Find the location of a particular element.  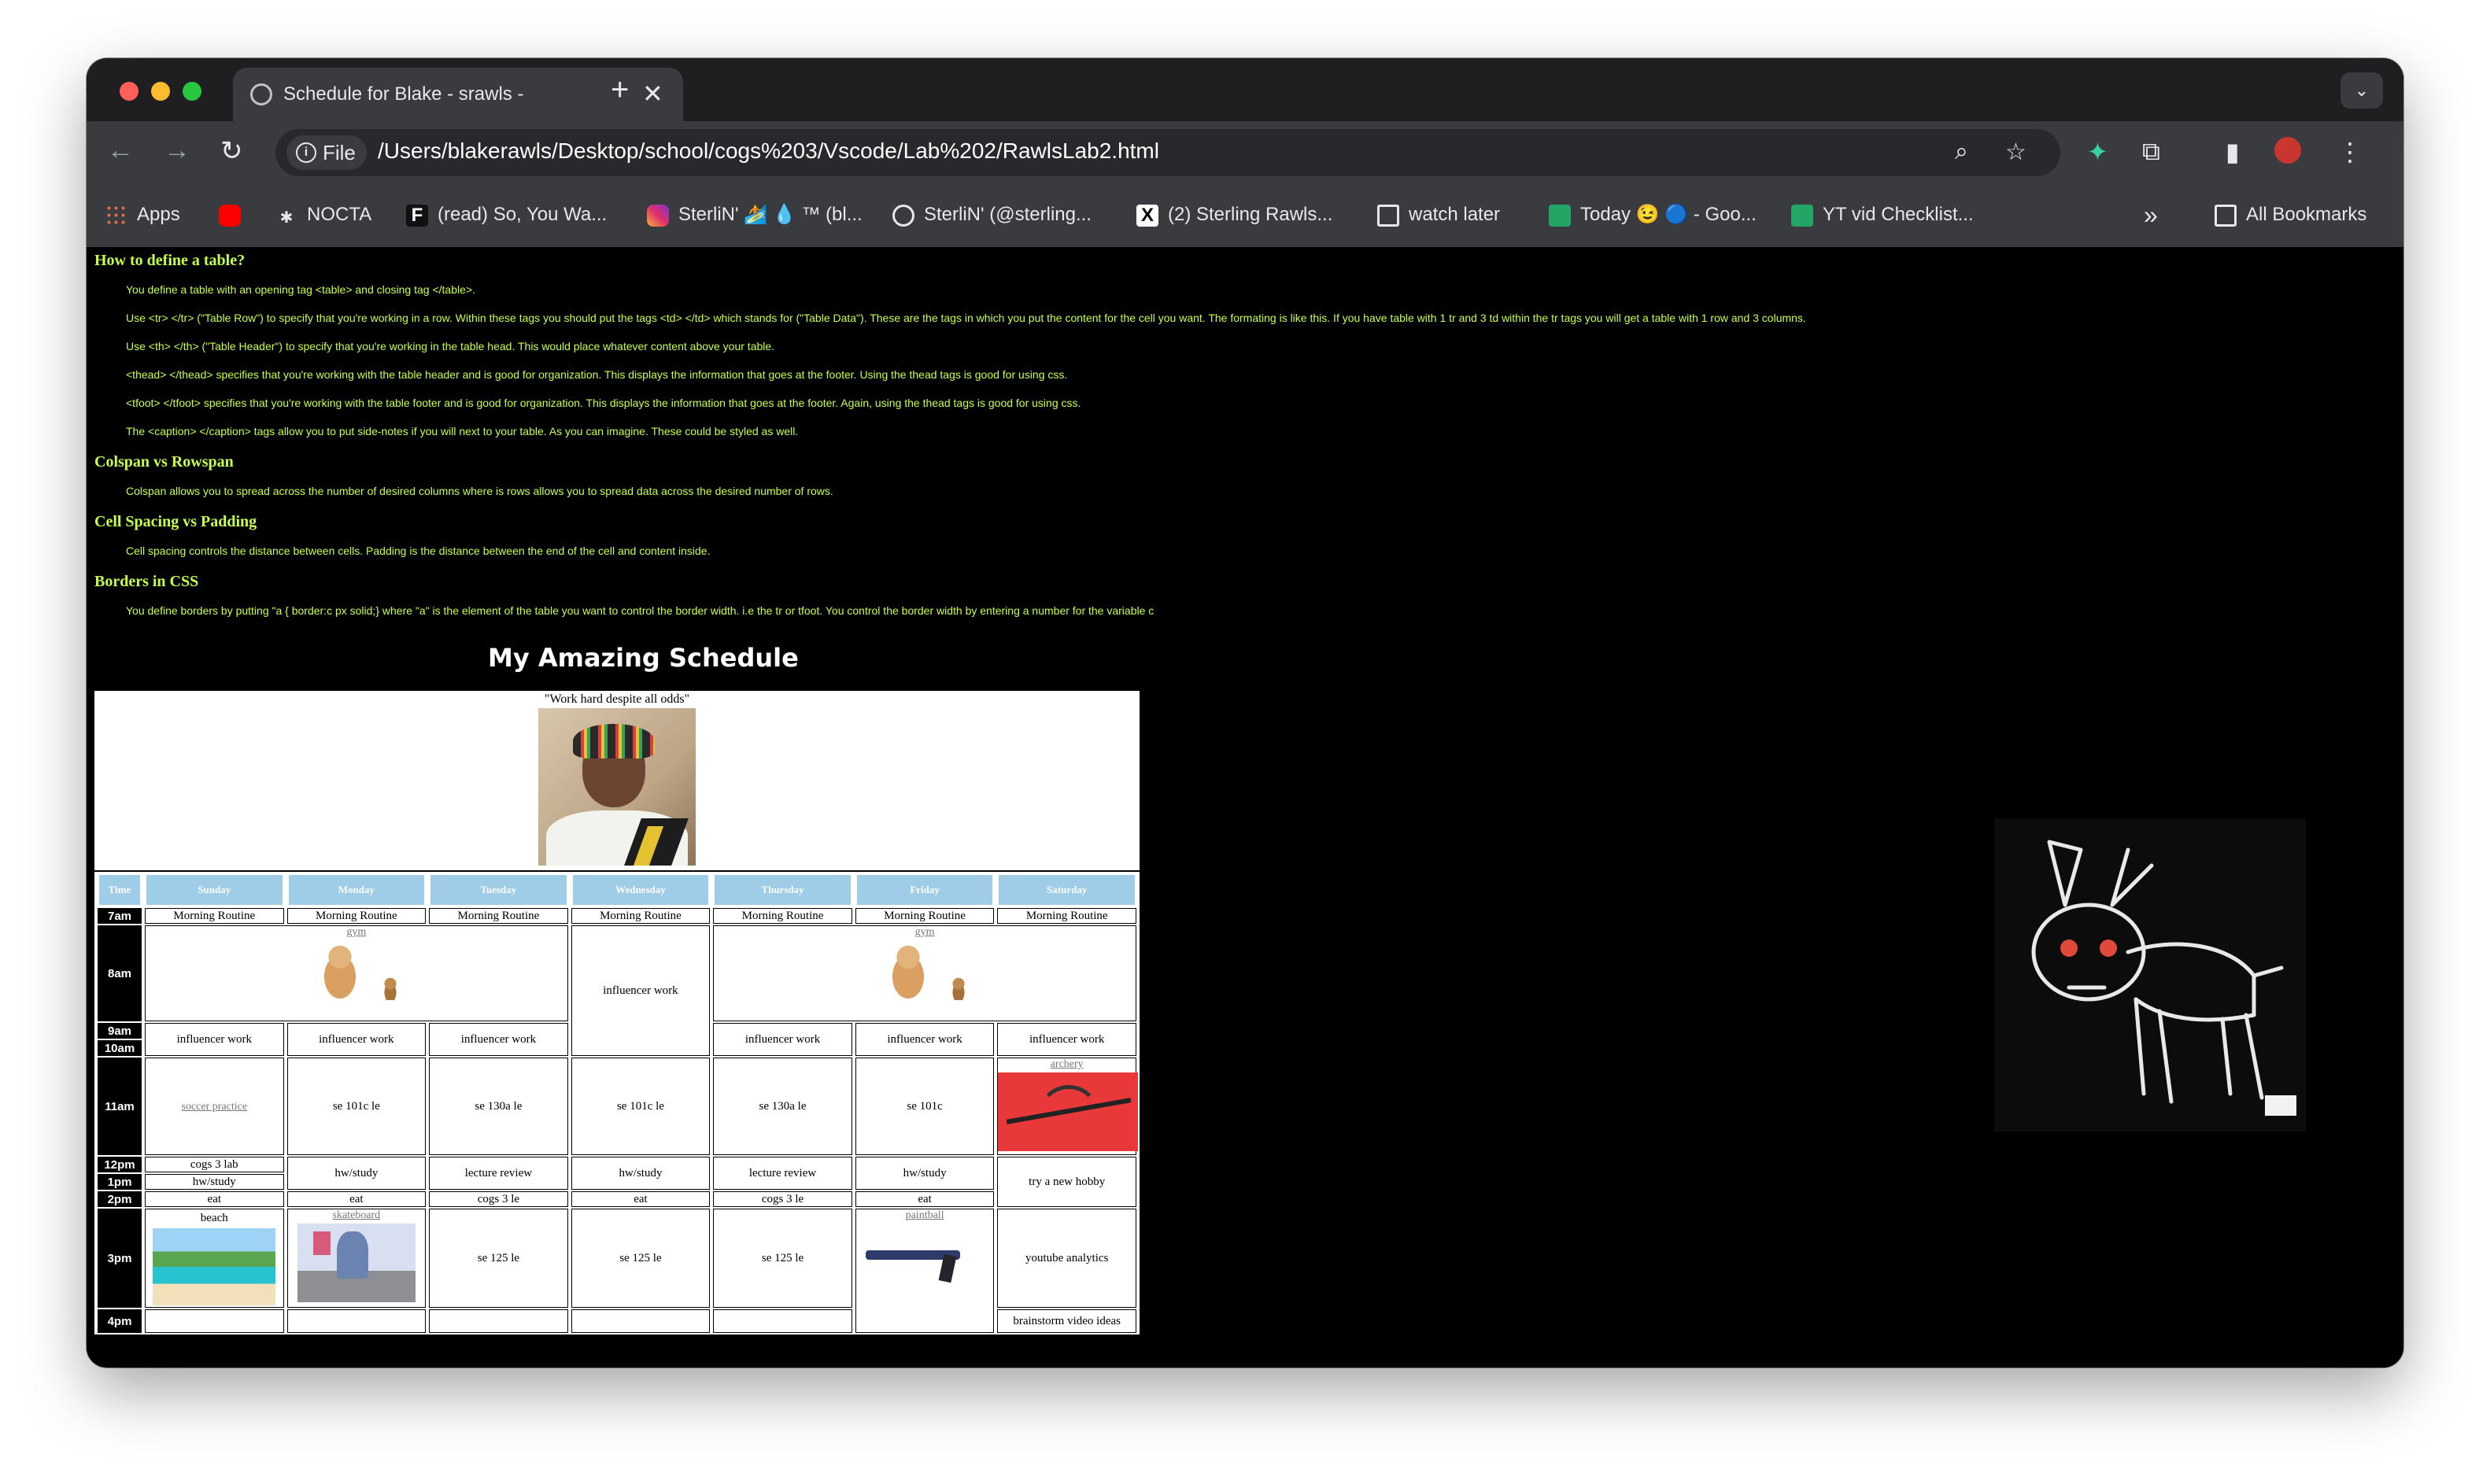

side-panel-icon: ▮ is located at coordinates (2233, 152).